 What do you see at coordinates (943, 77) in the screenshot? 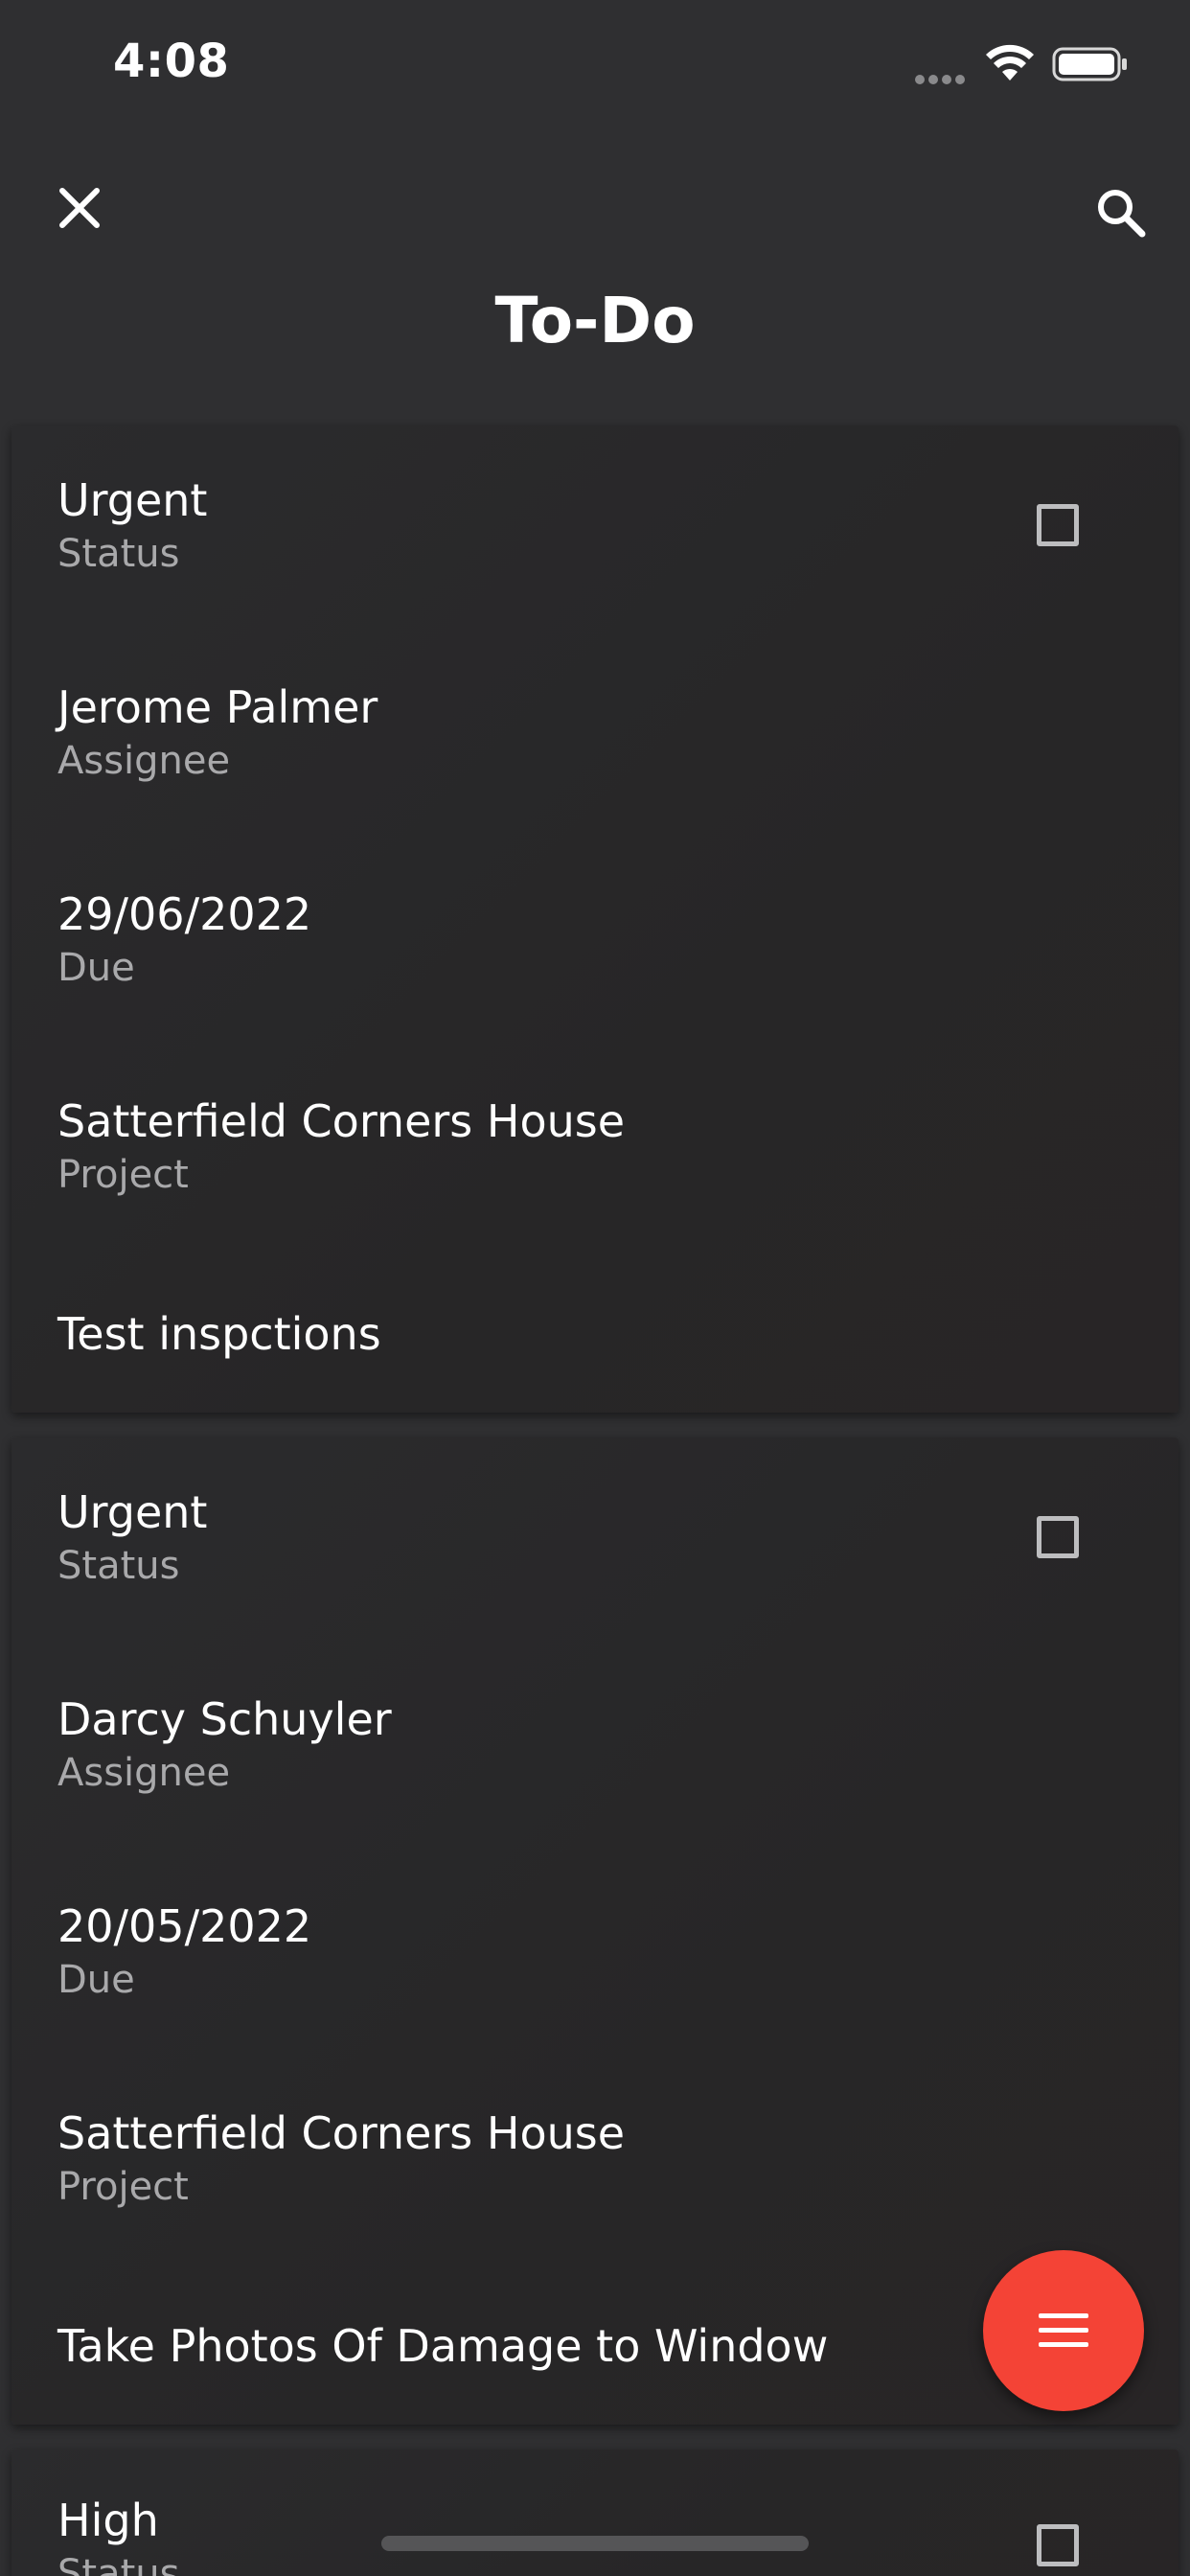
I see `cellular-signal-icon` at bounding box center [943, 77].